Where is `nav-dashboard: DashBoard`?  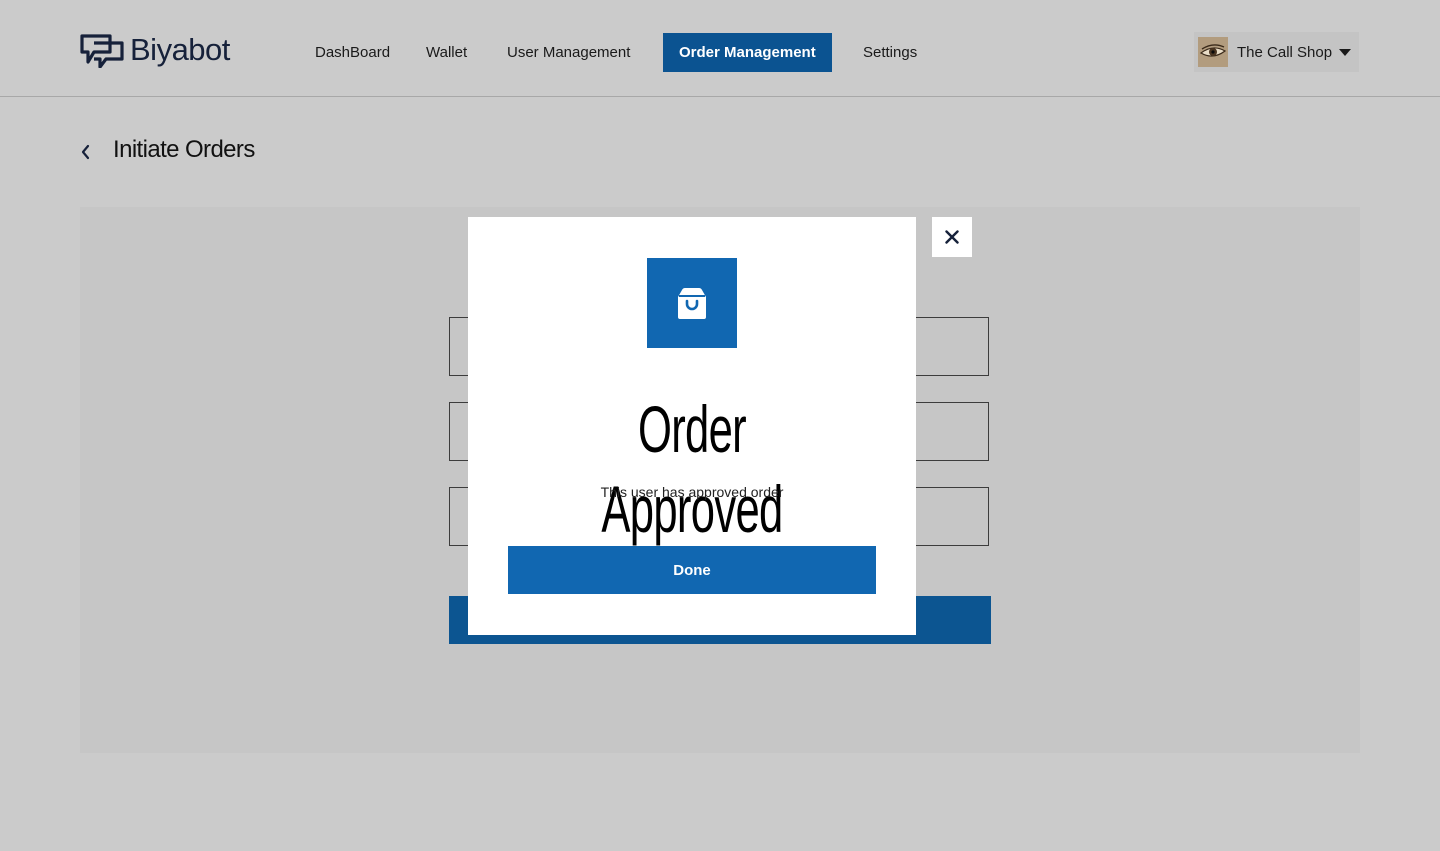
nav-dashboard: DashBoard is located at coordinates (352, 52).